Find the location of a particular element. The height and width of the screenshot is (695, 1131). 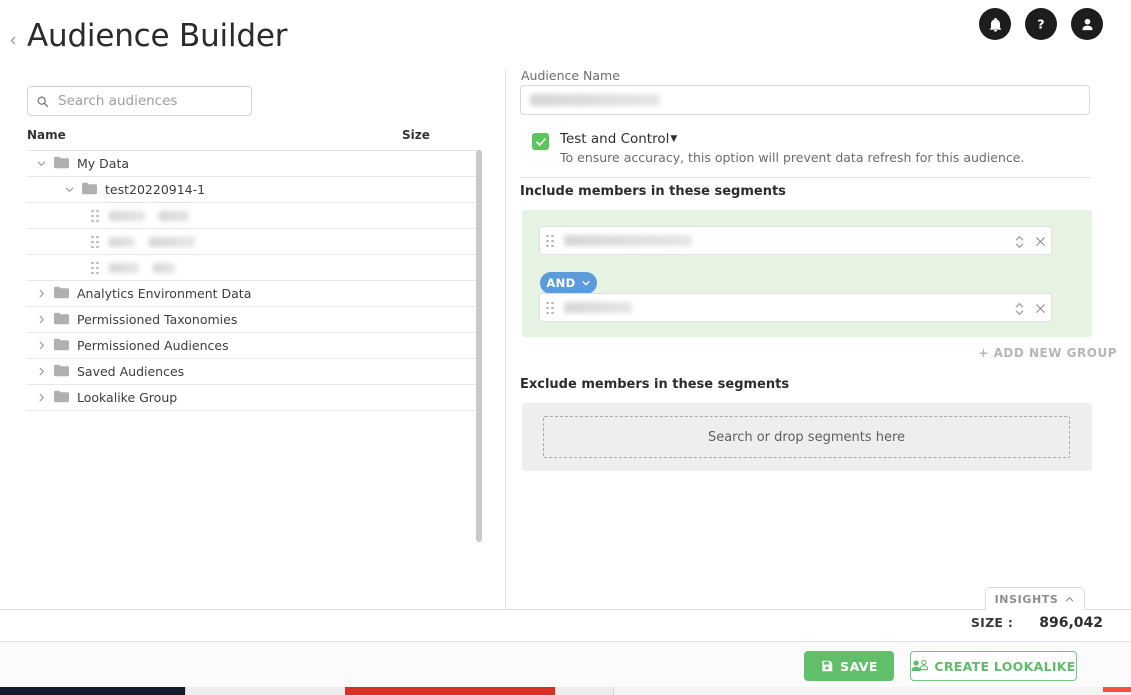

save-button: SAVE is located at coordinates (849, 666).